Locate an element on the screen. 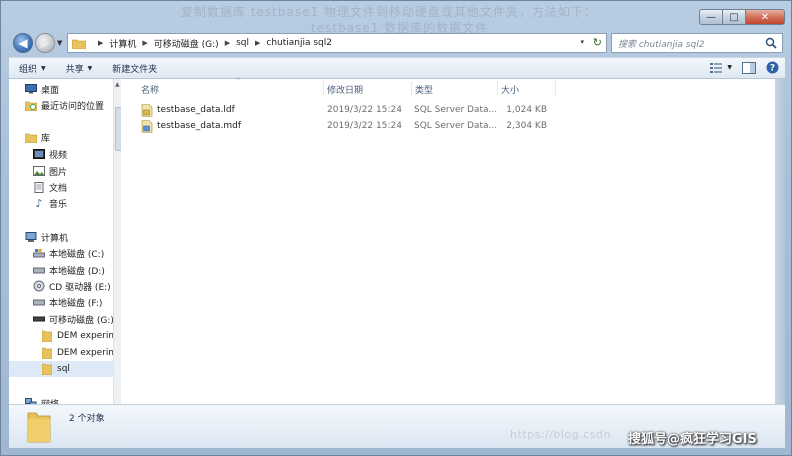  organize-button: 组织 ▼ is located at coordinates (32, 68).